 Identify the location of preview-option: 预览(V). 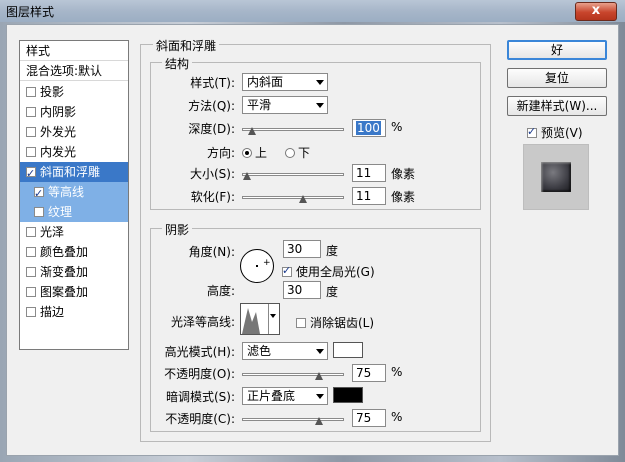
(555, 132).